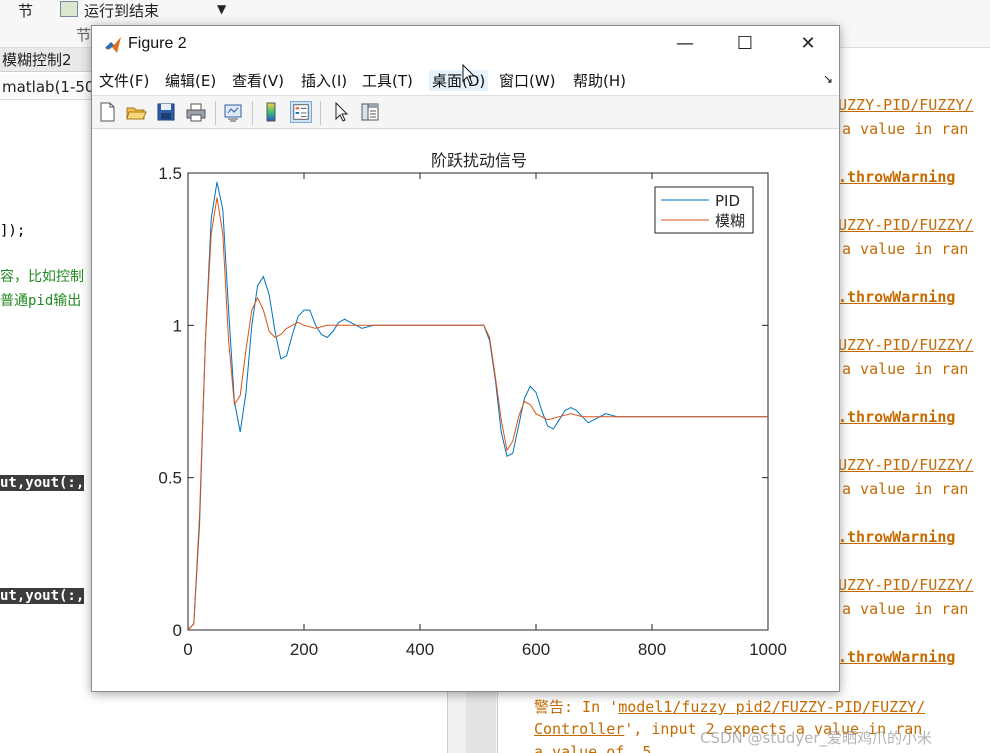 The width and height of the screenshot is (990, 753). I want to click on section-group-label: 节, so click(84, 35).